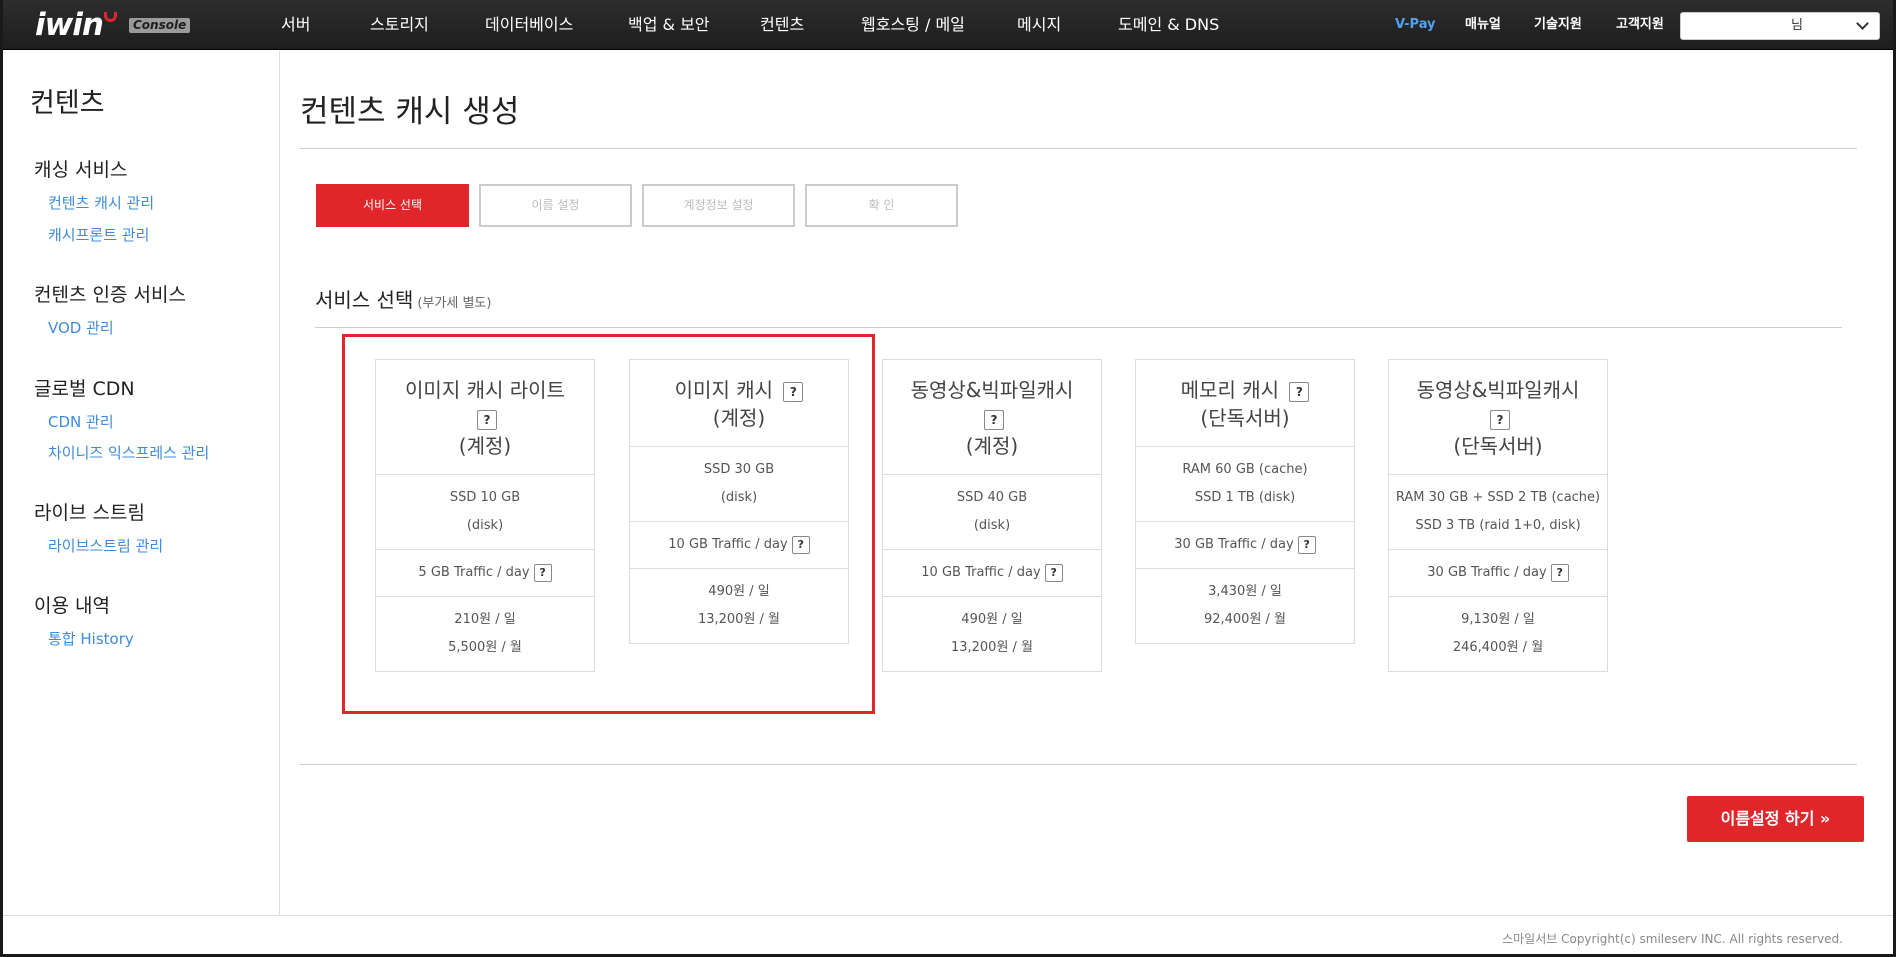 This screenshot has height=957, width=1896. I want to click on card-header: 이미지 캐시 ? (계정), so click(739, 403).